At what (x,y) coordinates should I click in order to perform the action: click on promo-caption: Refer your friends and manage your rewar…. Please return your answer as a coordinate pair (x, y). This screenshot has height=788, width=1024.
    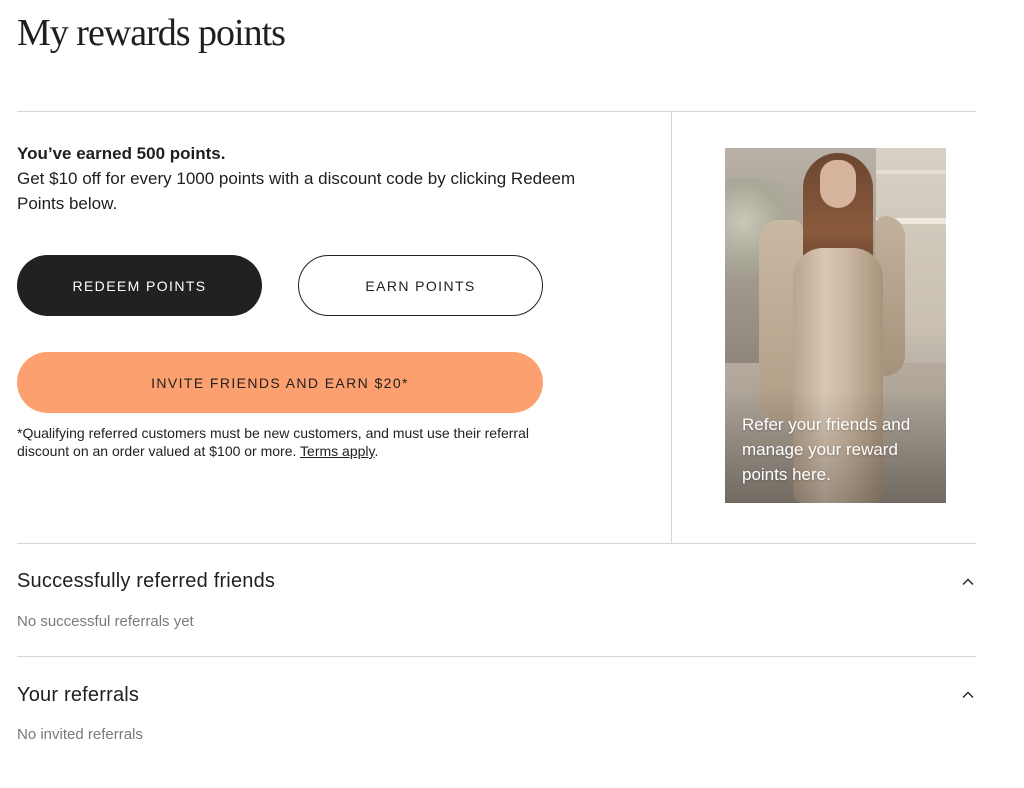
    Looking at the image, I should click on (826, 449).